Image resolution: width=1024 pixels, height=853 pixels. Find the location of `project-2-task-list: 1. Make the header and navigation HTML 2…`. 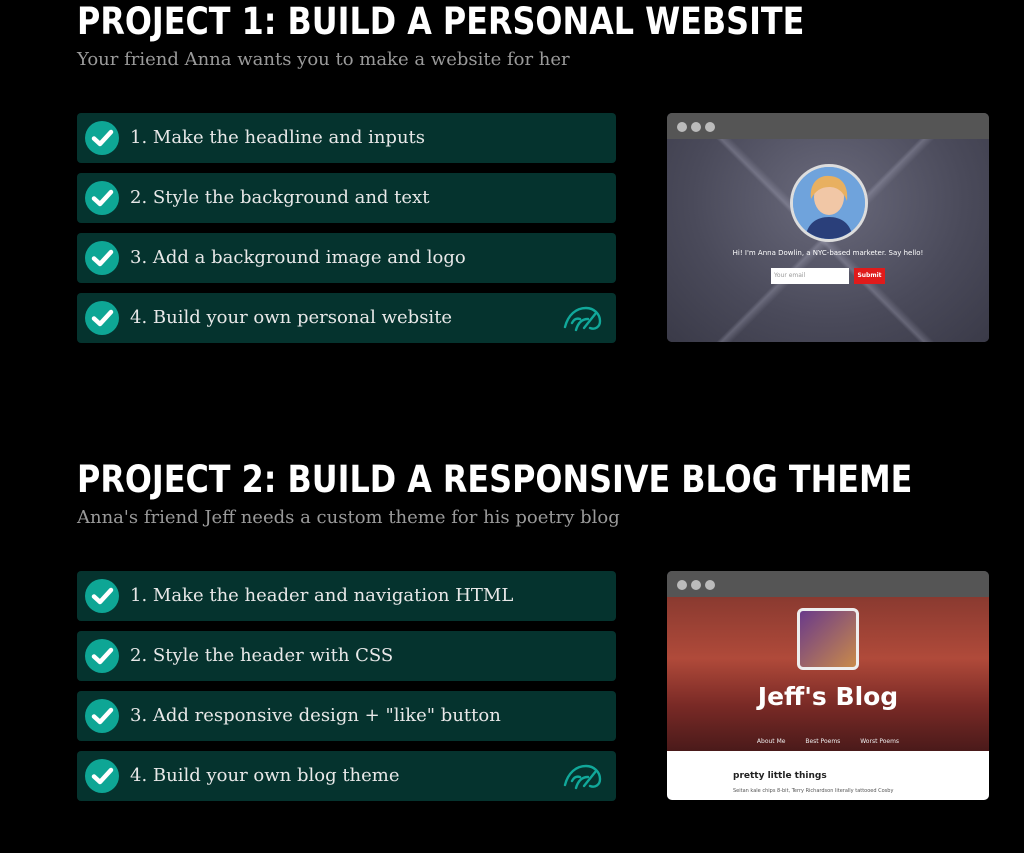

project-2-task-list: 1. Make the header and navigation HTML 2… is located at coordinates (346, 691).